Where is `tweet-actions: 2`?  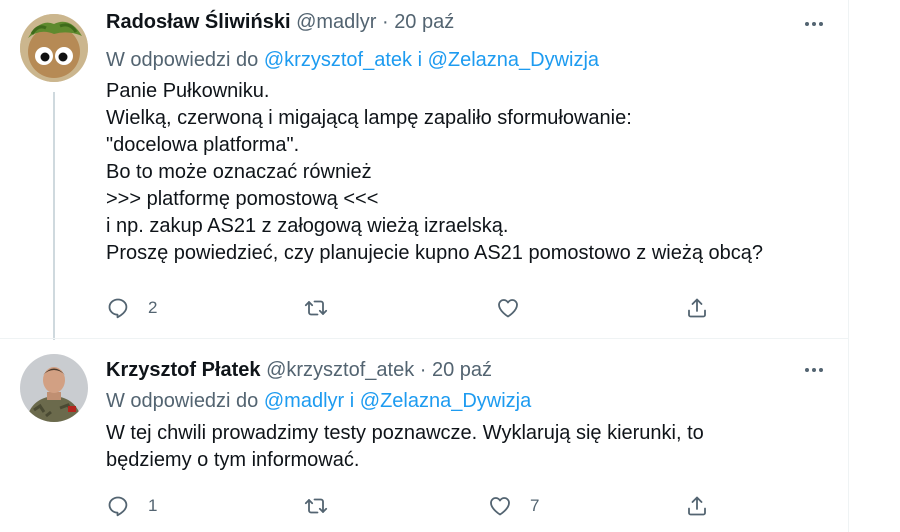
tweet-actions: 2 is located at coordinates (416, 308).